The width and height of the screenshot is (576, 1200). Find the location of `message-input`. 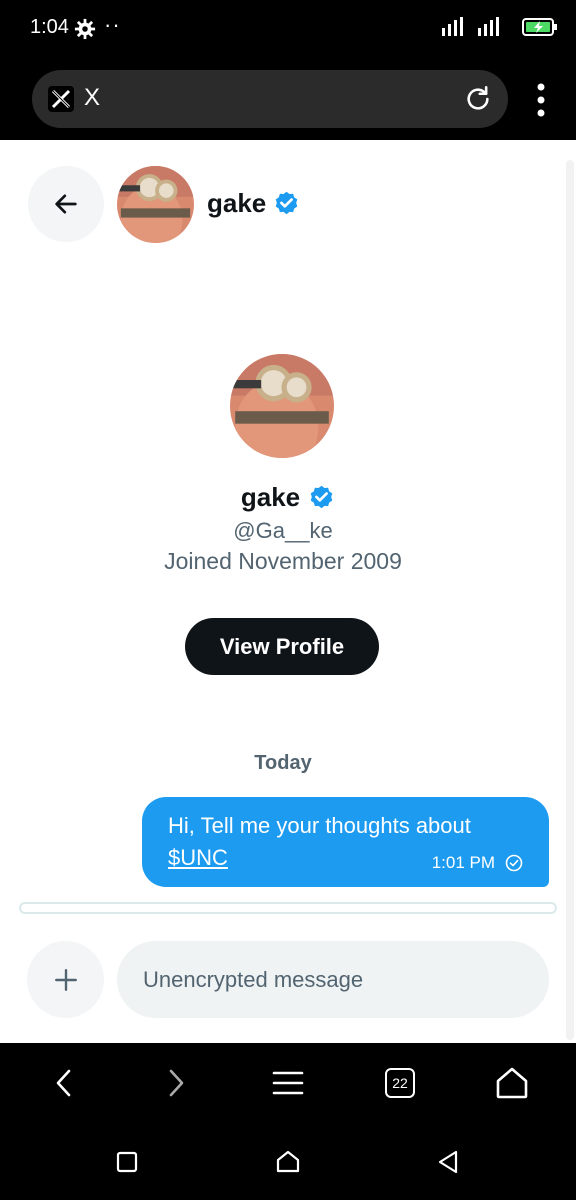

message-input is located at coordinates (333, 979).